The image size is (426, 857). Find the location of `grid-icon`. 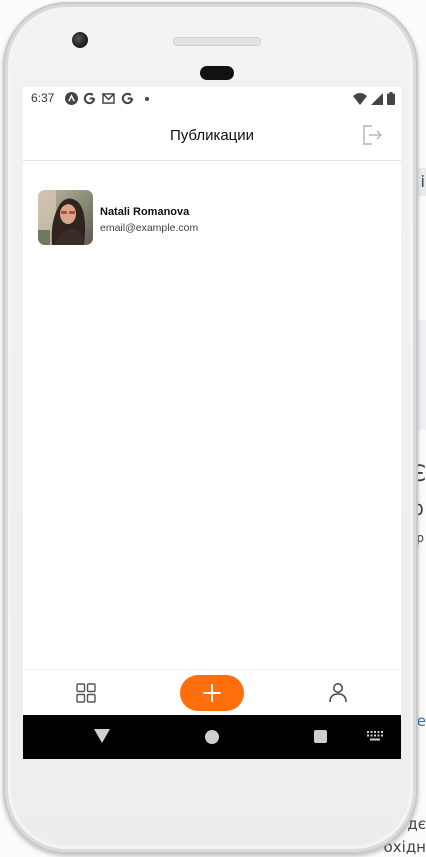

grid-icon is located at coordinates (86, 693).